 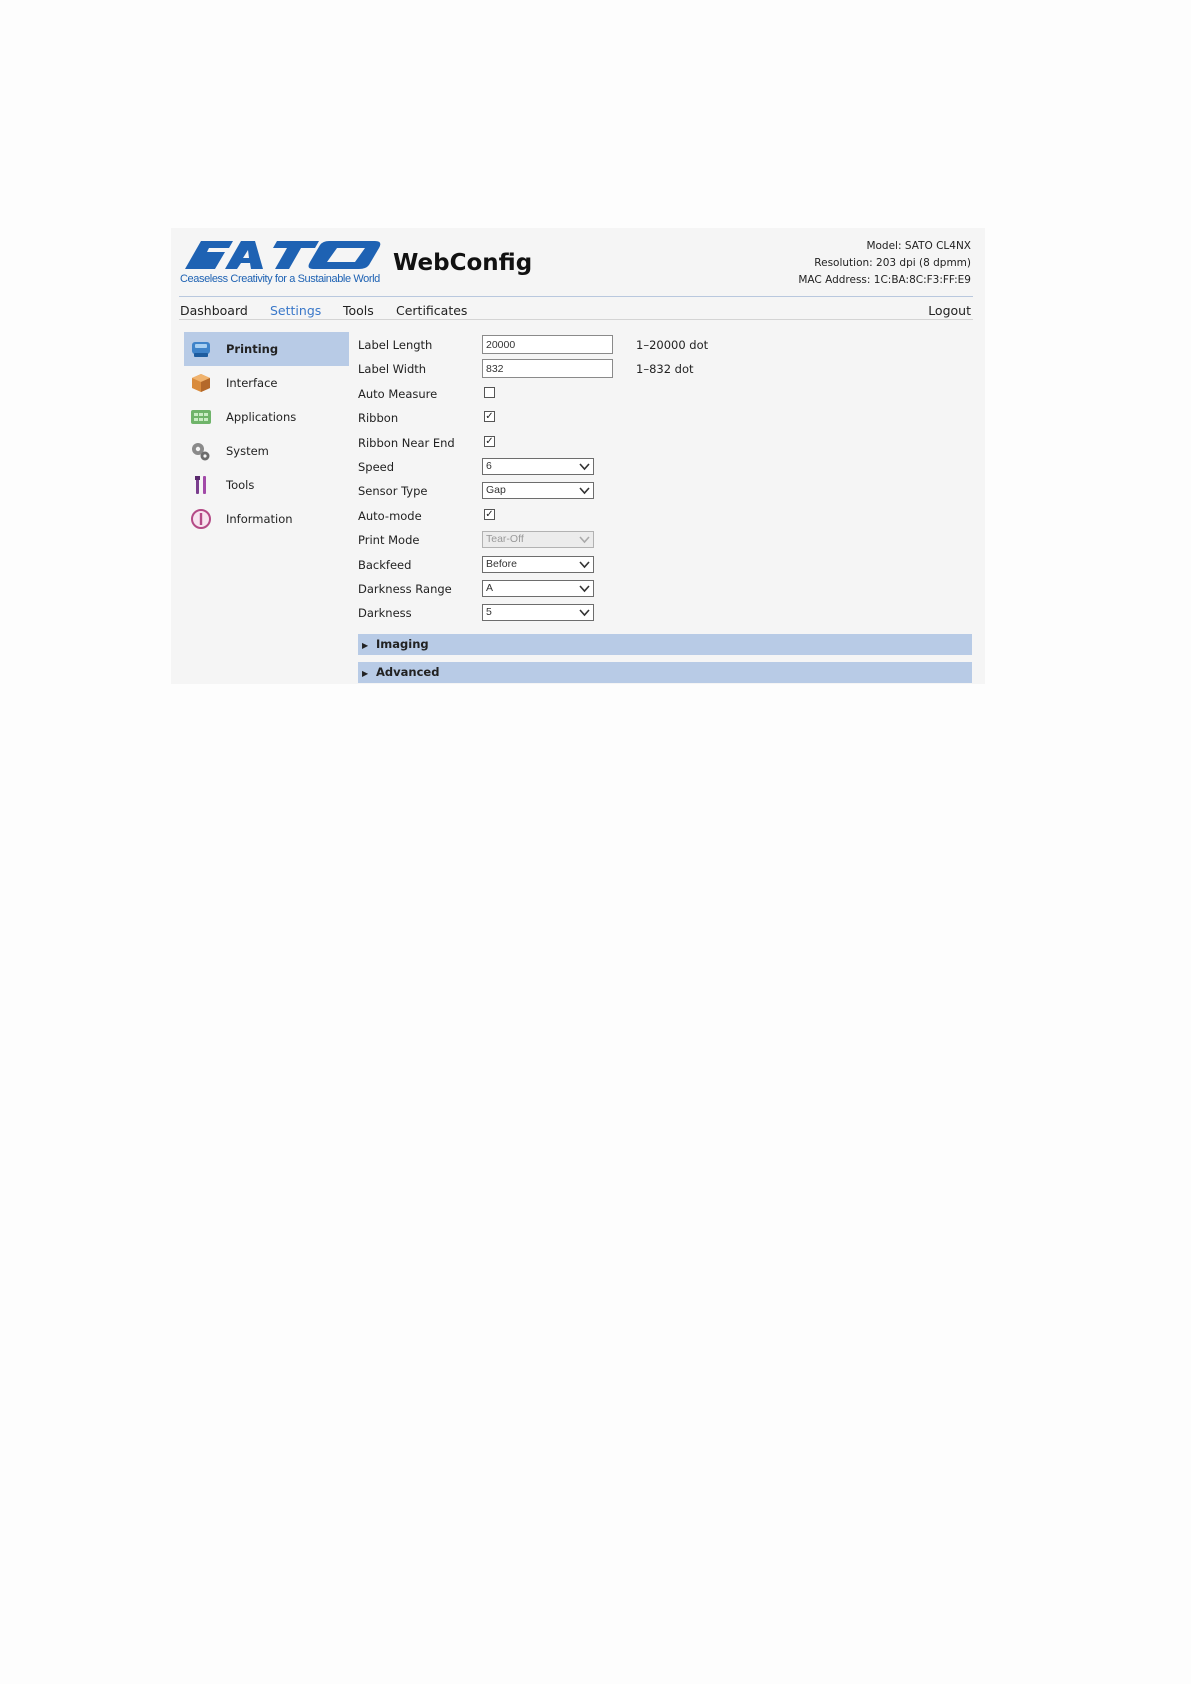 What do you see at coordinates (665, 515) in the screenshot?
I see `auto-mode-row: Auto-mode ✓` at bounding box center [665, 515].